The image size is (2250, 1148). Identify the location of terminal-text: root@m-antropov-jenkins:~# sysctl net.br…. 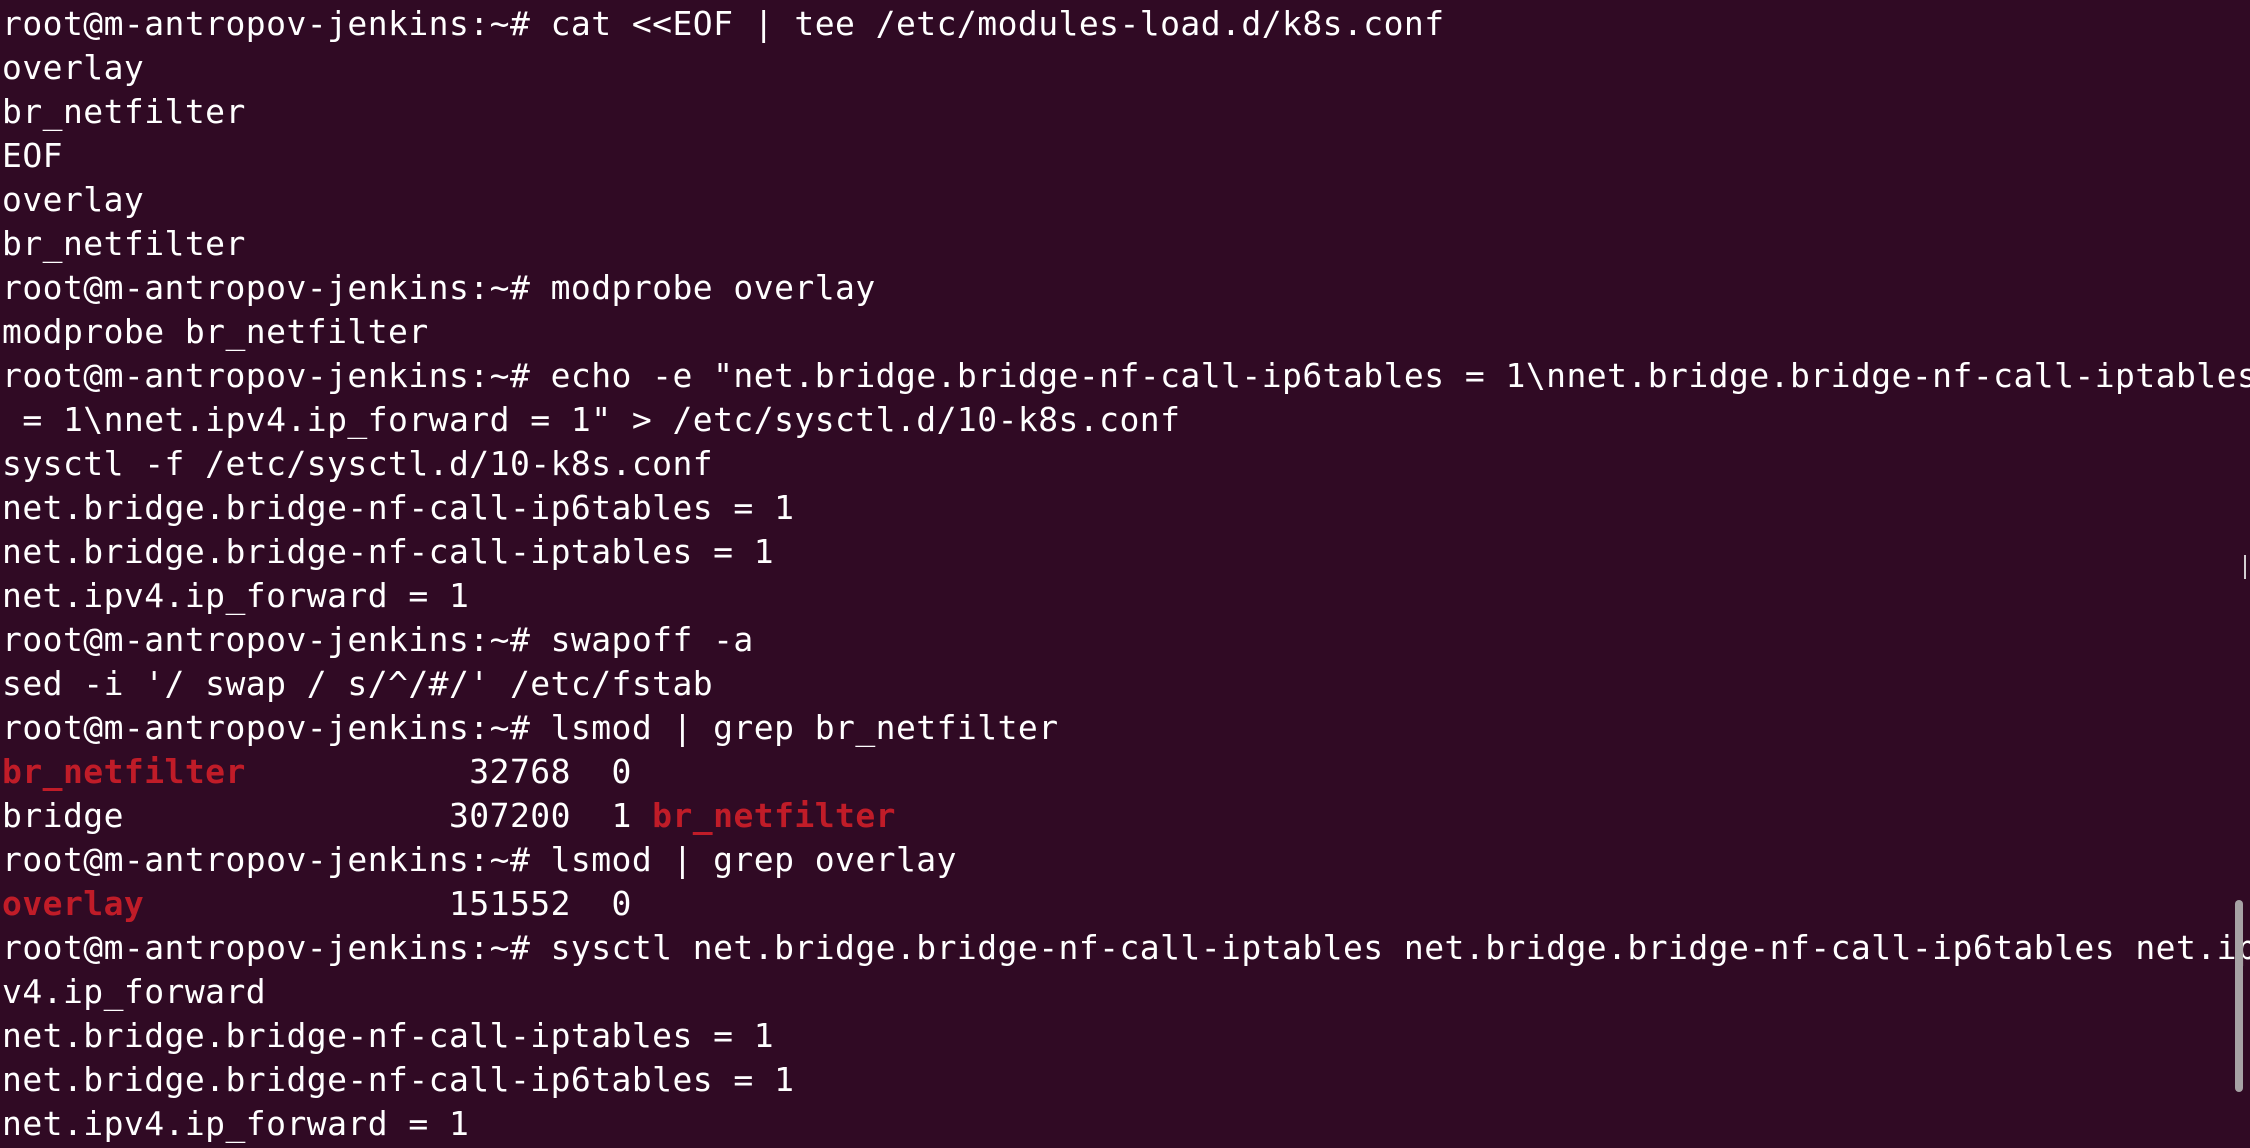
(1126, 947).